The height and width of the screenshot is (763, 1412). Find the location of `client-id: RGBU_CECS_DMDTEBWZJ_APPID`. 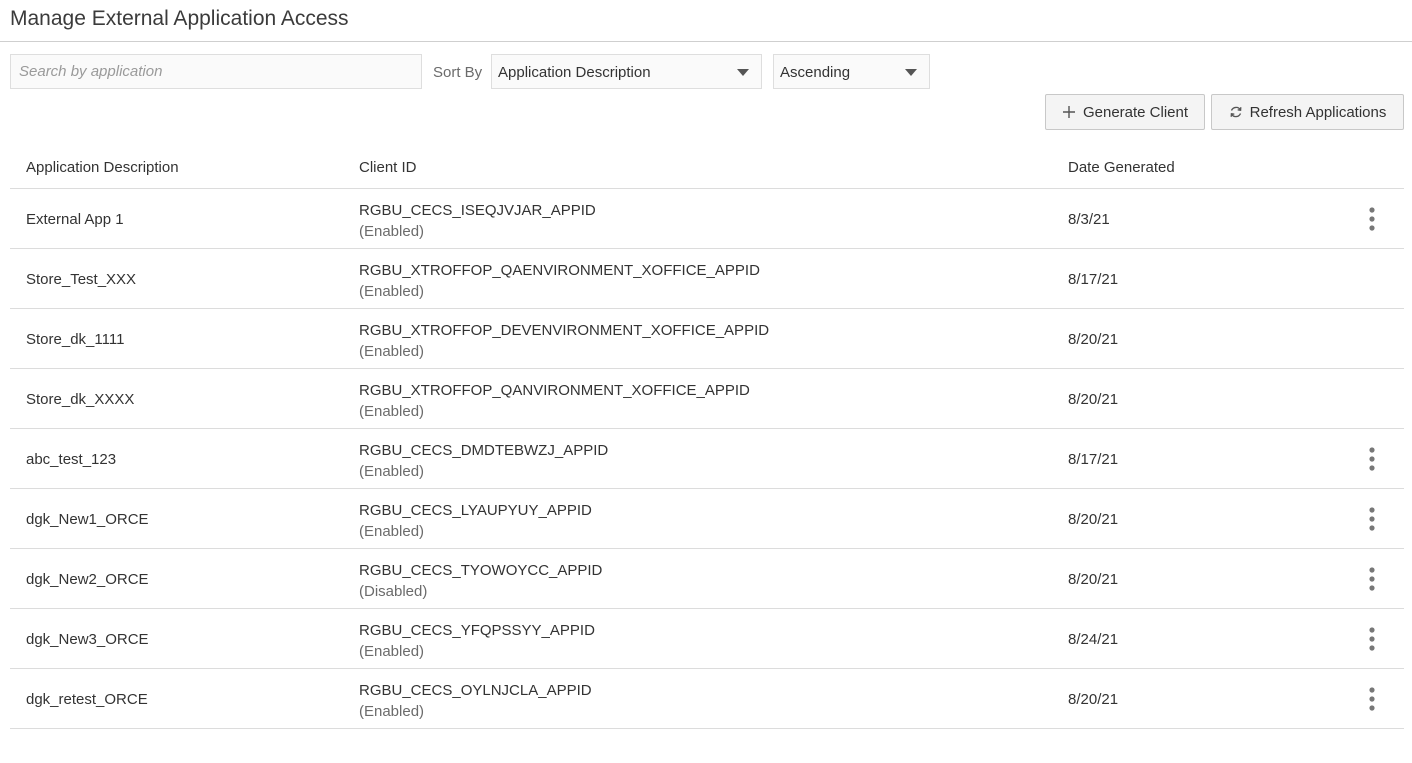

client-id: RGBU_CECS_DMDTEBWZJ_APPID is located at coordinates (484, 450).